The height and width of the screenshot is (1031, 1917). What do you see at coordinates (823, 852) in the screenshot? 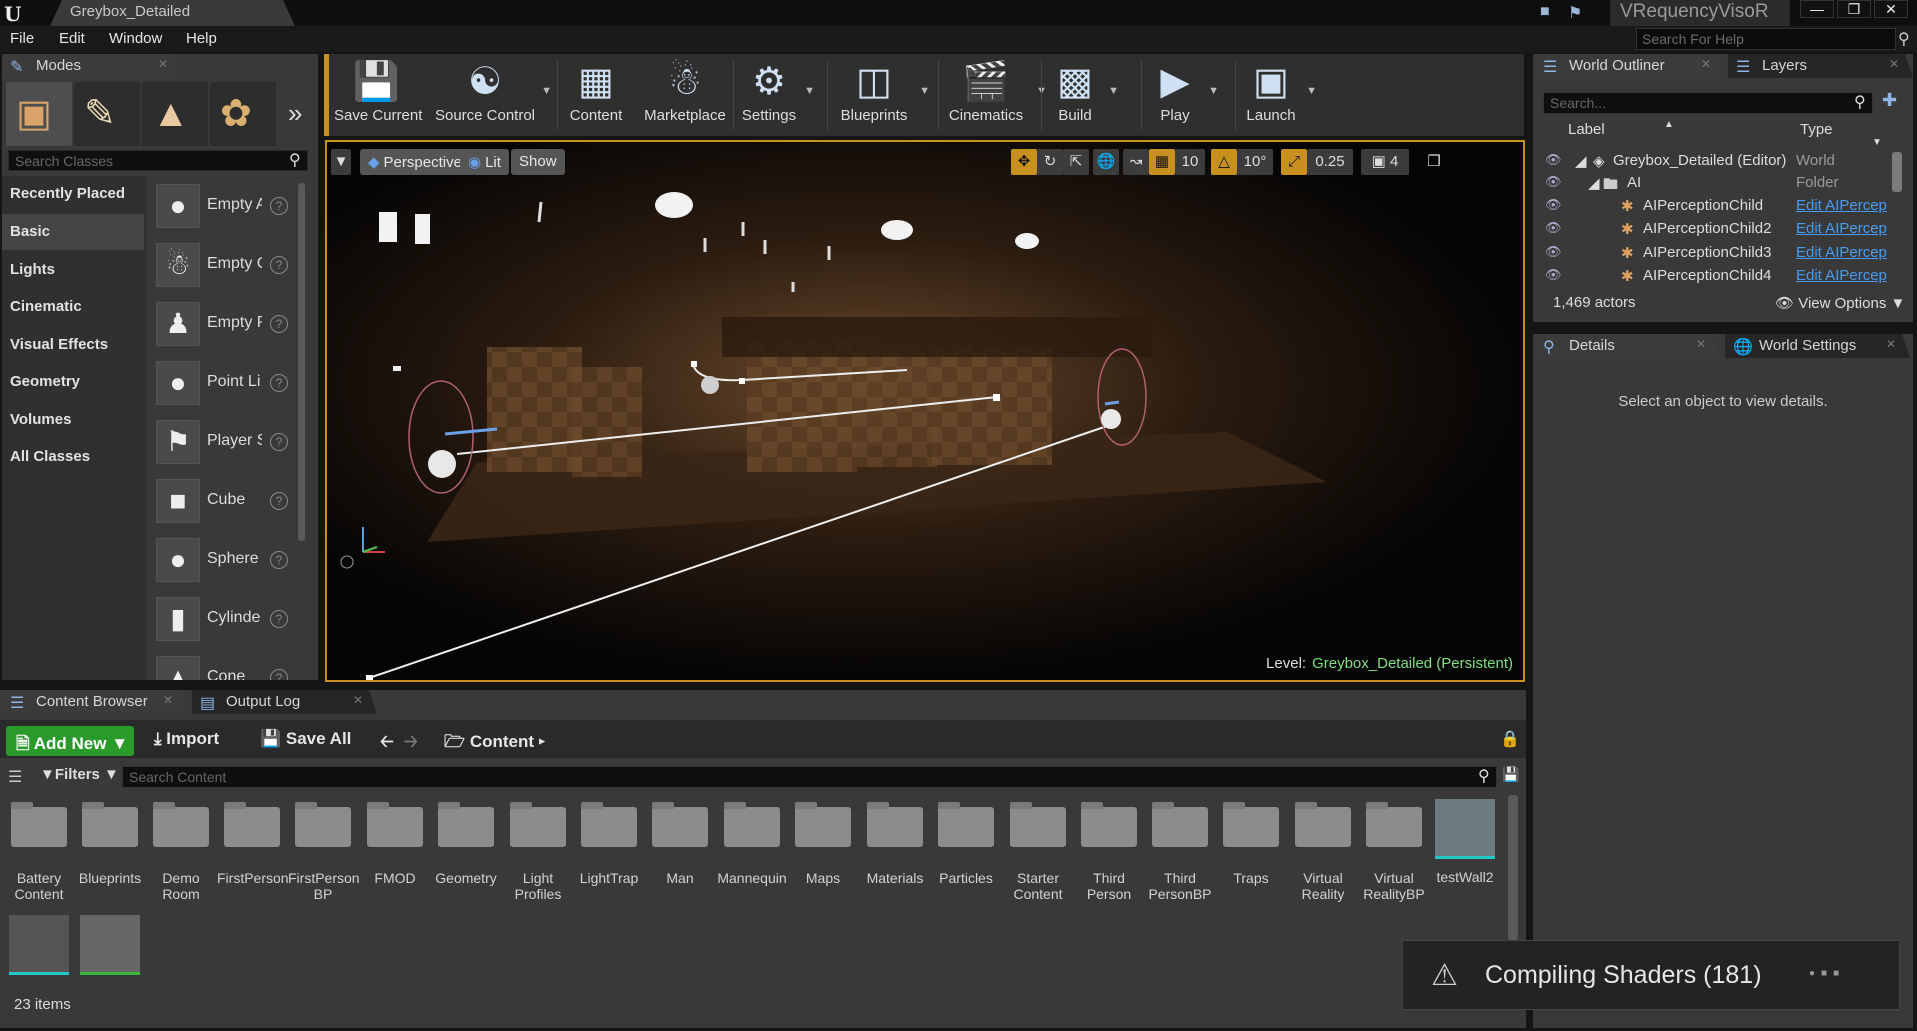
I see `folder-item: Maps` at bounding box center [823, 852].